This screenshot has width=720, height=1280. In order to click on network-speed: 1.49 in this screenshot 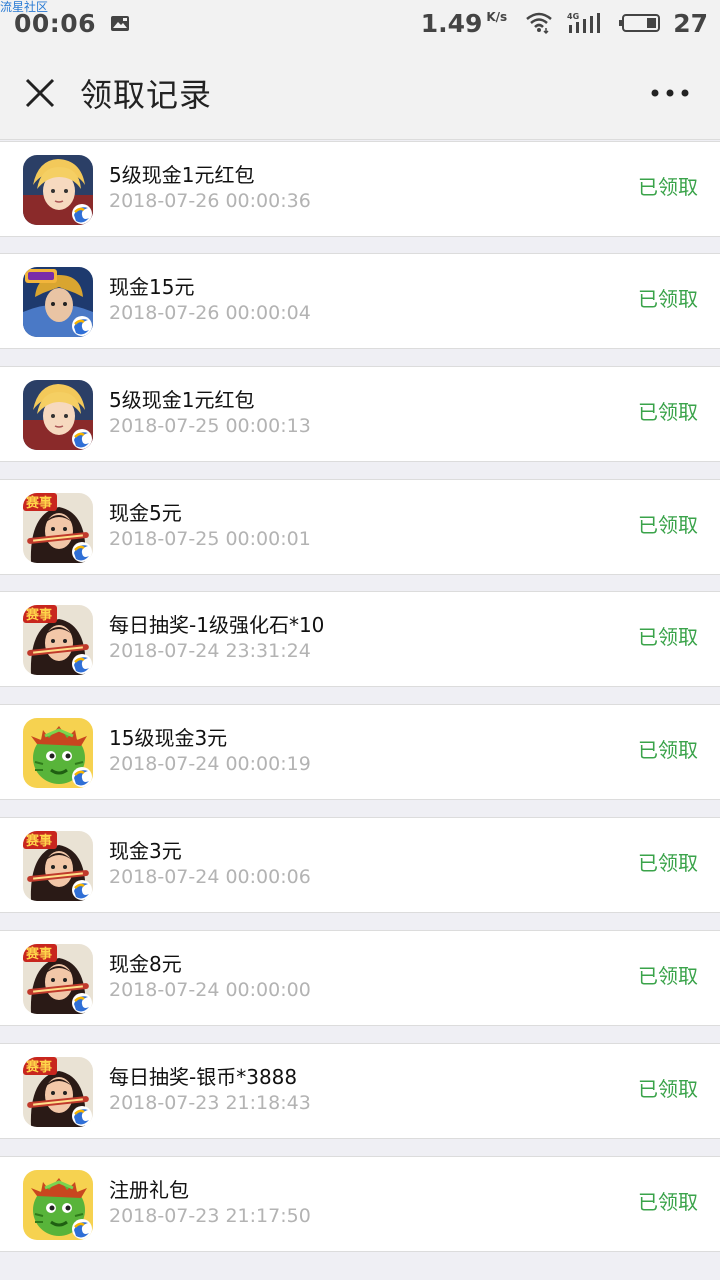, I will do `click(451, 23)`.